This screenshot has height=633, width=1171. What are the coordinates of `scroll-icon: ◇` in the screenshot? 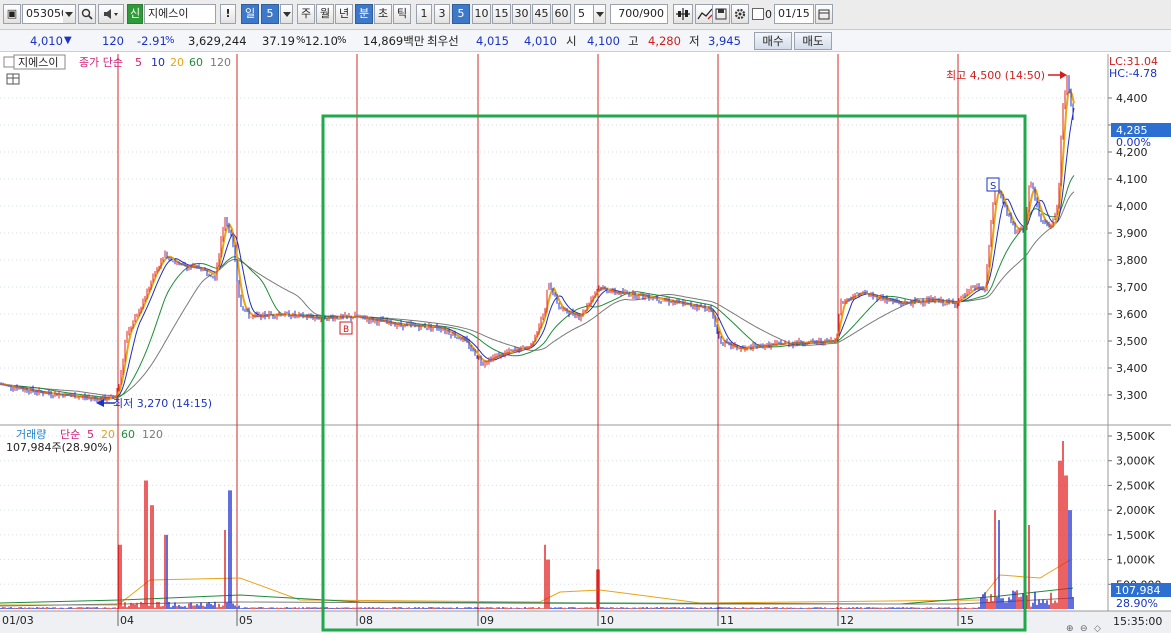 It's located at (1097, 628).